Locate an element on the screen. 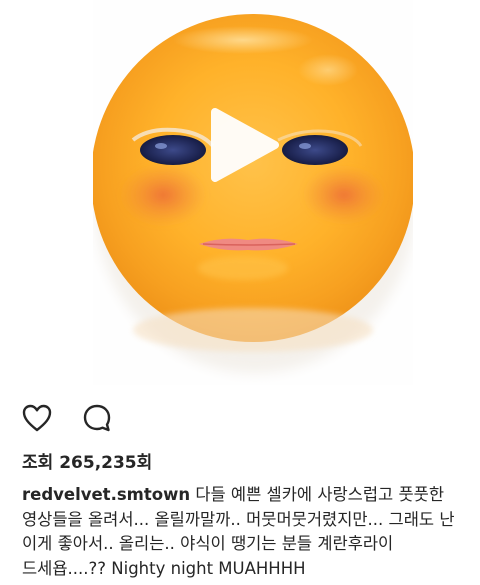  view-count-label: 조회 is located at coordinates (38, 463).